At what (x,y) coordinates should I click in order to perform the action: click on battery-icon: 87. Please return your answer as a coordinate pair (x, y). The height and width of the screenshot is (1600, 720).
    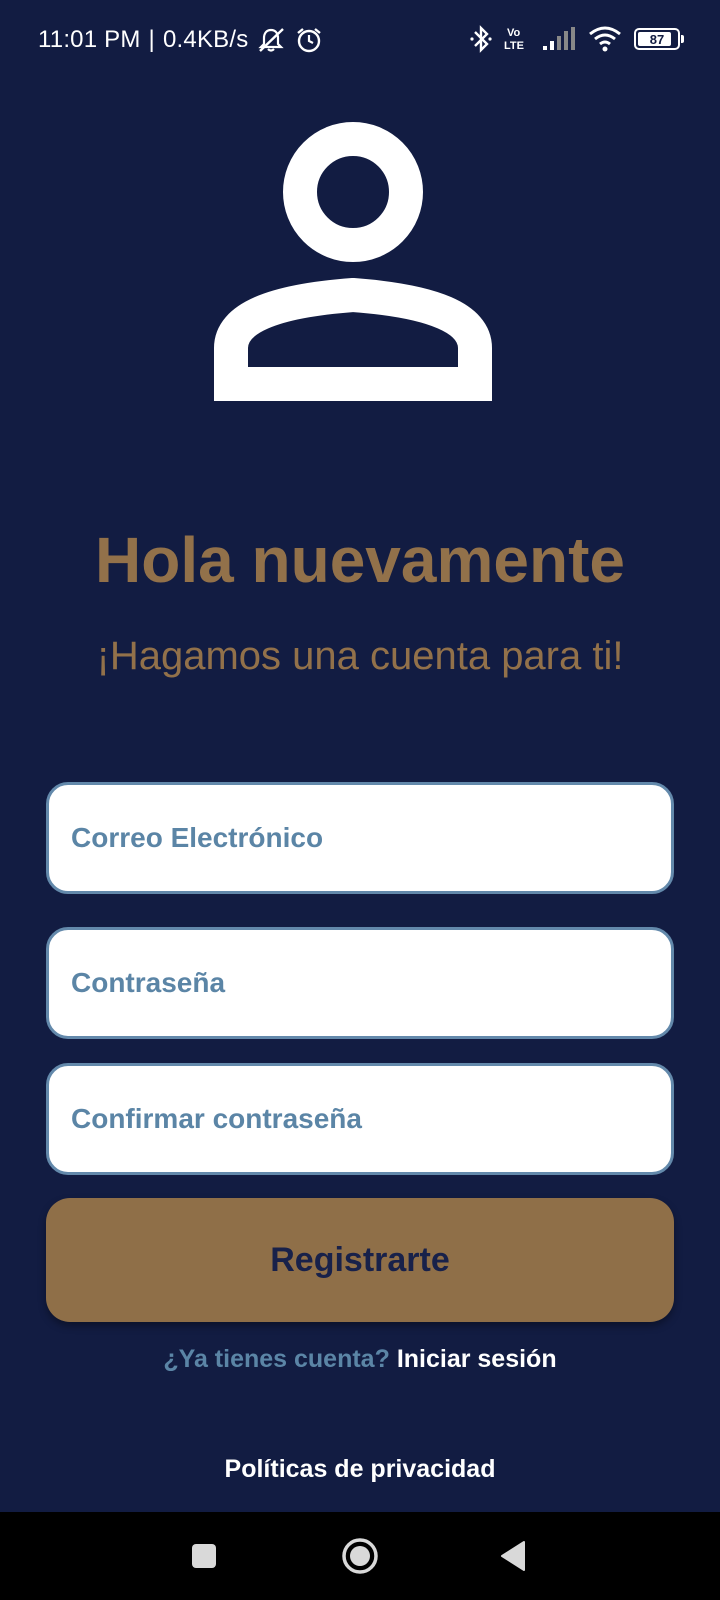
    Looking at the image, I should click on (659, 39).